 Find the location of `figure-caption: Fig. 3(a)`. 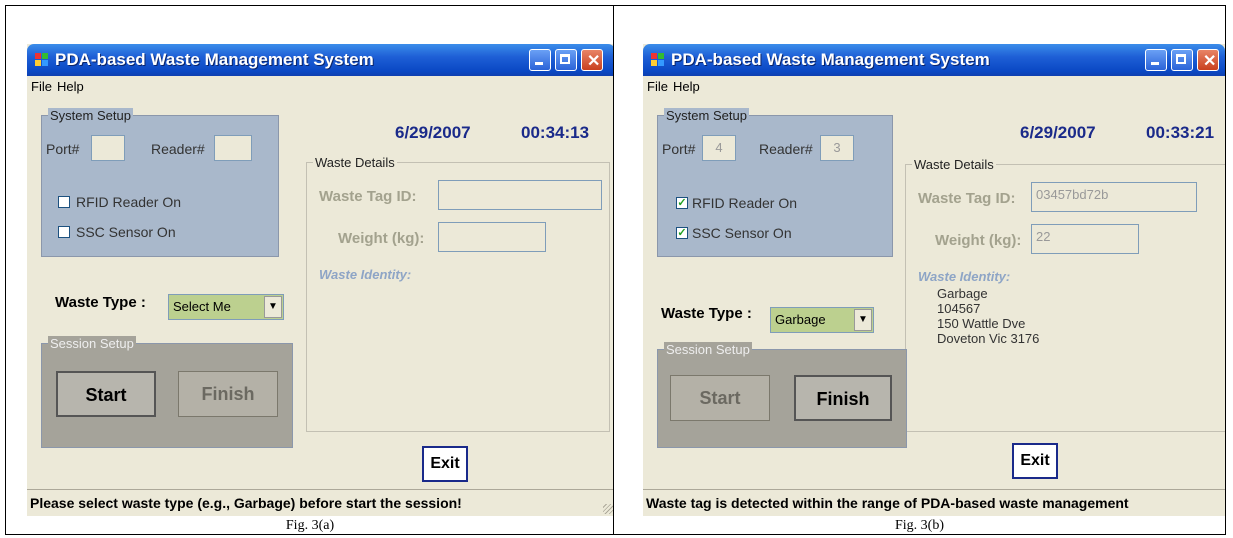

figure-caption: Fig. 3(a) is located at coordinates (310, 525).